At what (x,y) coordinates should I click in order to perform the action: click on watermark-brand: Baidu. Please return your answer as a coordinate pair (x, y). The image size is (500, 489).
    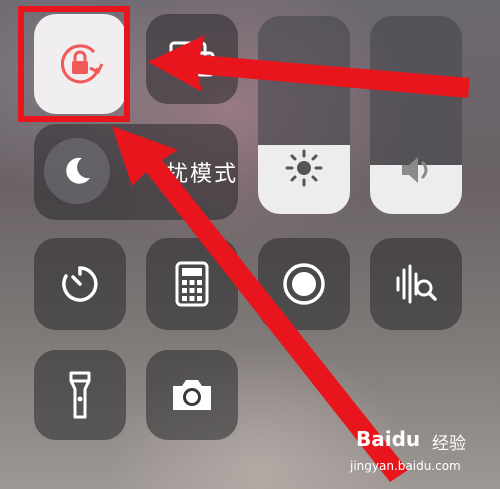
    Looking at the image, I should click on (388, 439).